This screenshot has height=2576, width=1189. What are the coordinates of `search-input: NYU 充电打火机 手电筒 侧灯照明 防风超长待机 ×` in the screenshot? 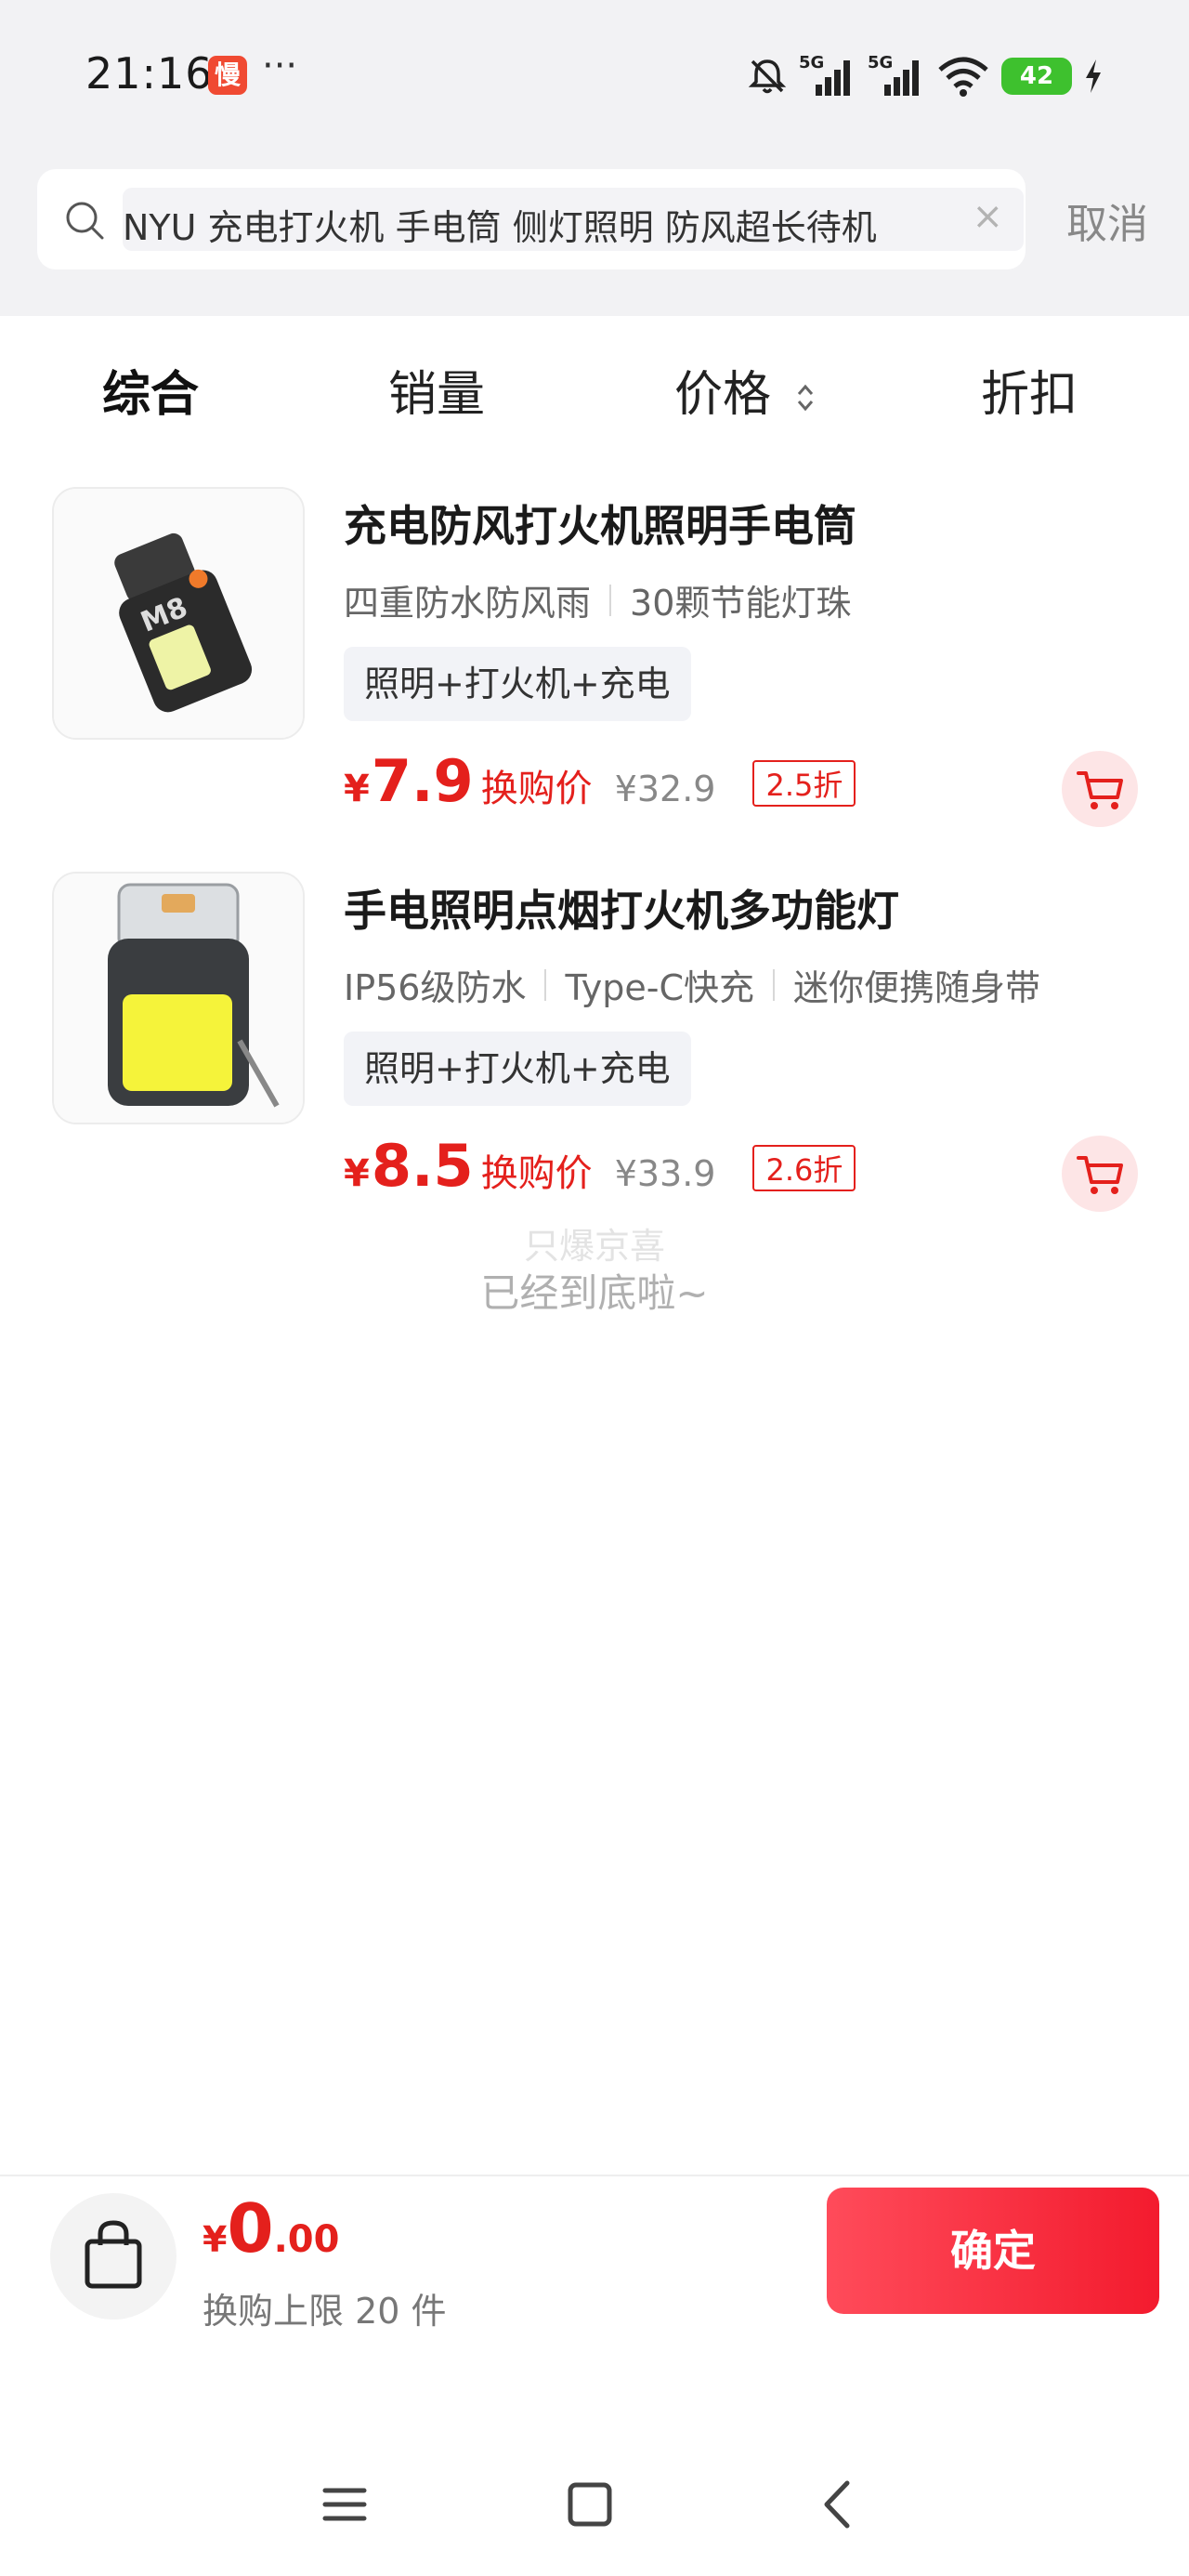 It's located at (574, 219).